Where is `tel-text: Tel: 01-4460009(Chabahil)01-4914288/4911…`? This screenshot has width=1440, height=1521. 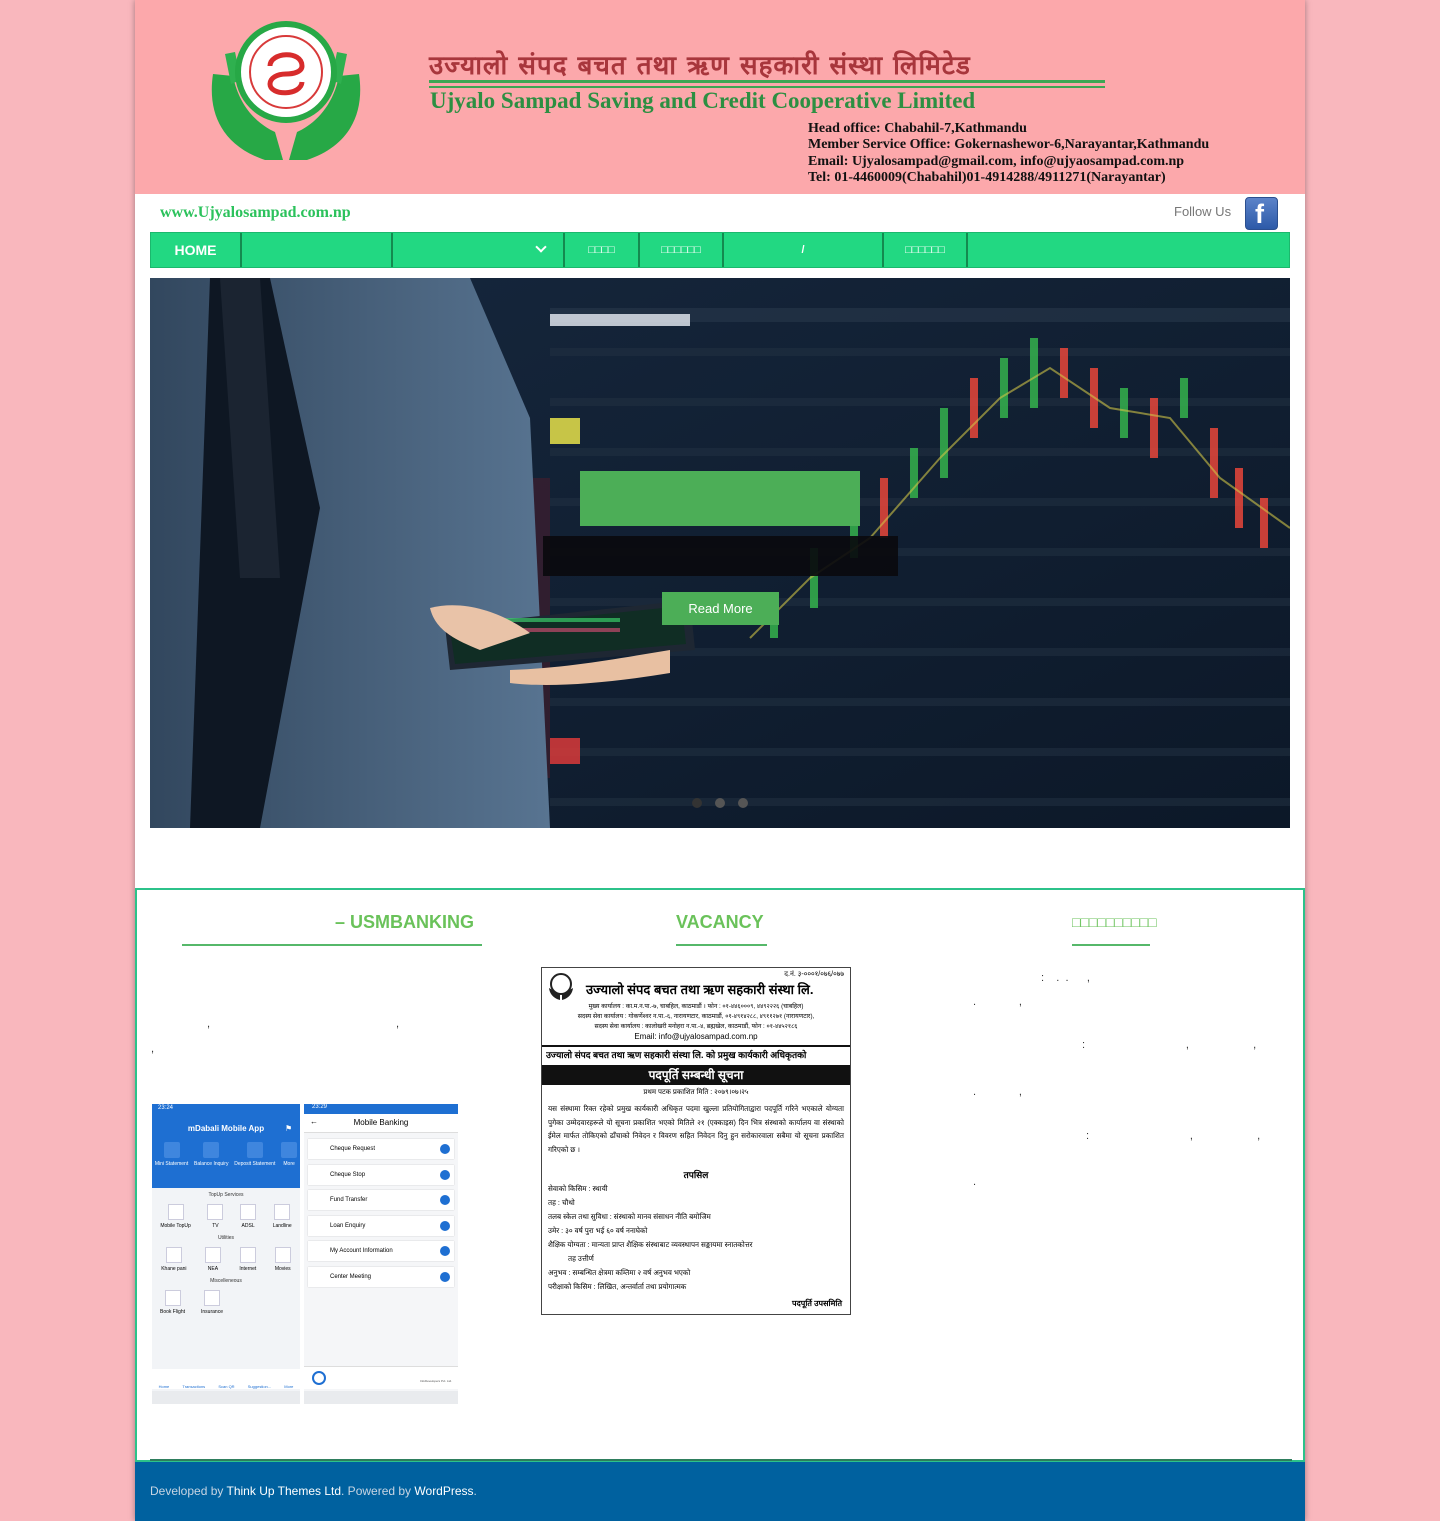 tel-text: Tel: 01-4460009(Chabahil)01-4914288/4911… is located at coordinates (987, 177).